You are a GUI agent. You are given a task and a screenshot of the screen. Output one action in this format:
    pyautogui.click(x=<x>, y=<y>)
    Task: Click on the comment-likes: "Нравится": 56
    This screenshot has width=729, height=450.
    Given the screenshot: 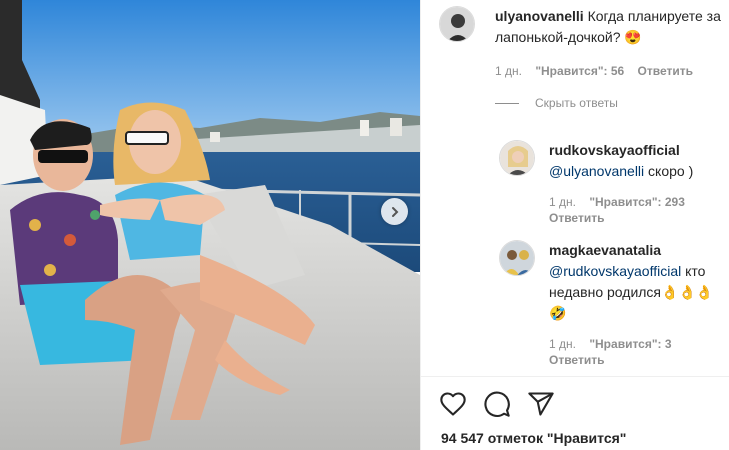 What is the action you would take?
    pyautogui.click(x=579, y=71)
    